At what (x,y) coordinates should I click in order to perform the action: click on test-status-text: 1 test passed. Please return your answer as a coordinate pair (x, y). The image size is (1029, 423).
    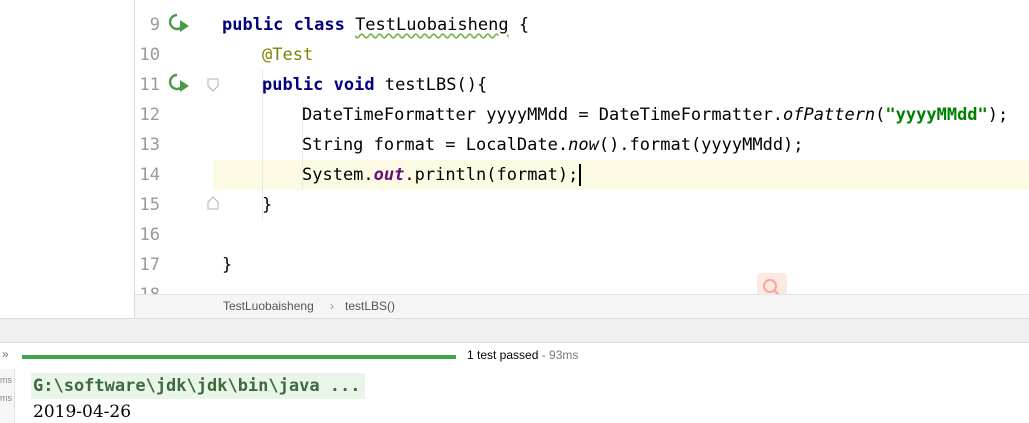
    Looking at the image, I should click on (503, 355).